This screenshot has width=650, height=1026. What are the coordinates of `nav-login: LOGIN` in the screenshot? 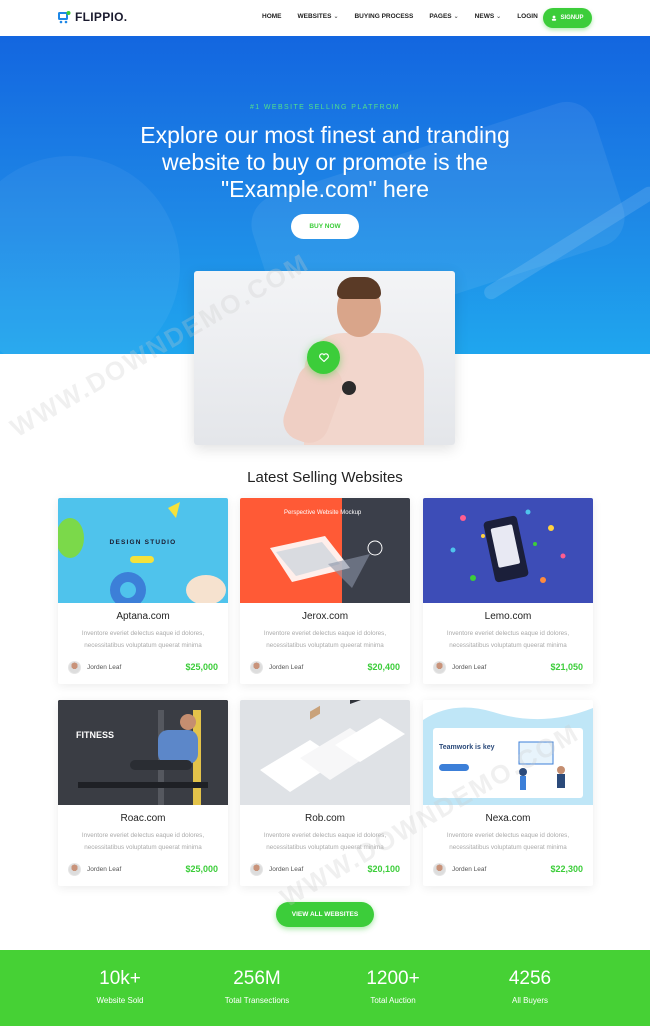 It's located at (527, 16).